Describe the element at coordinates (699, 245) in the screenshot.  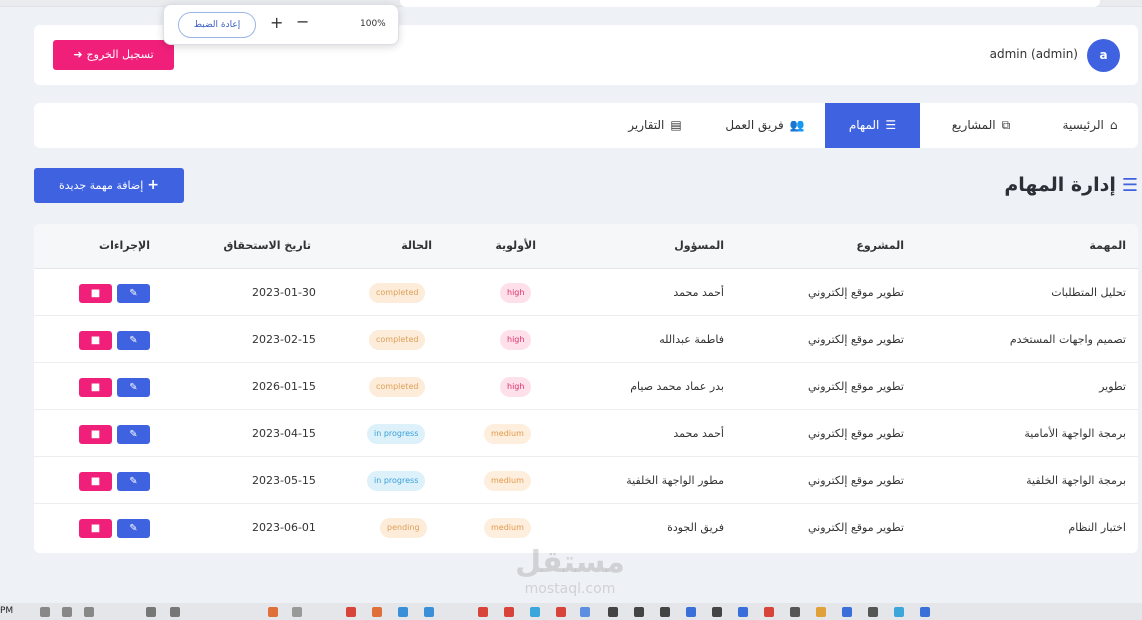
I see `header-owner: المسؤول` at that location.